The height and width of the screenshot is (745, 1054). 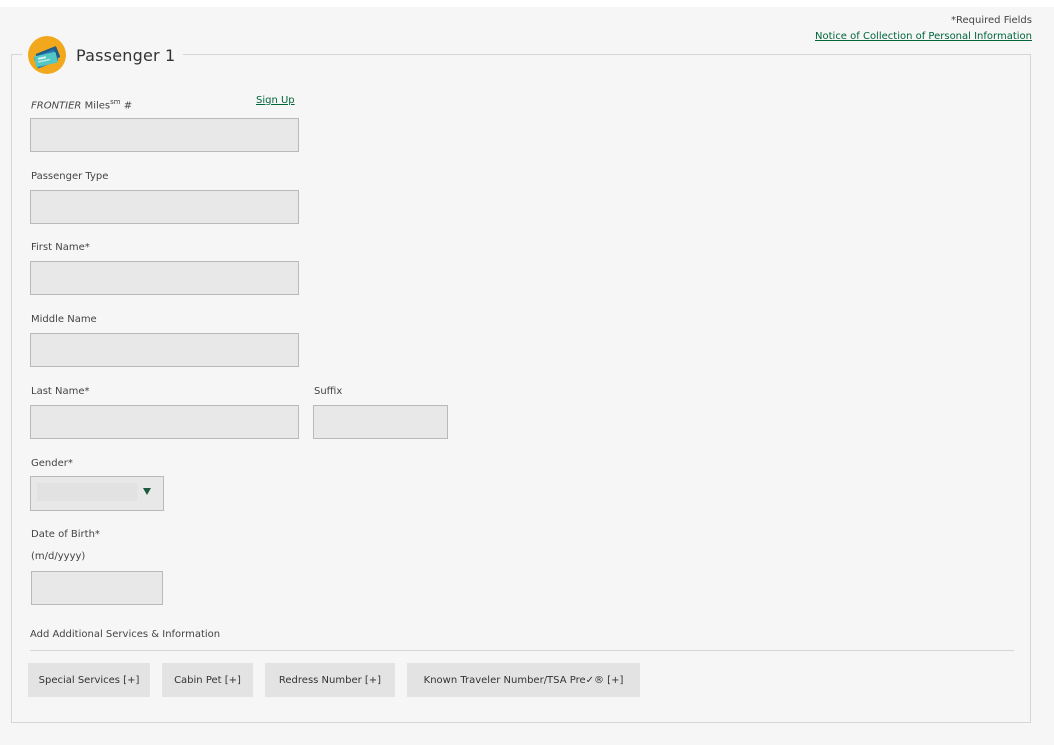 I want to click on miles-text: Miles, so click(x=96, y=106).